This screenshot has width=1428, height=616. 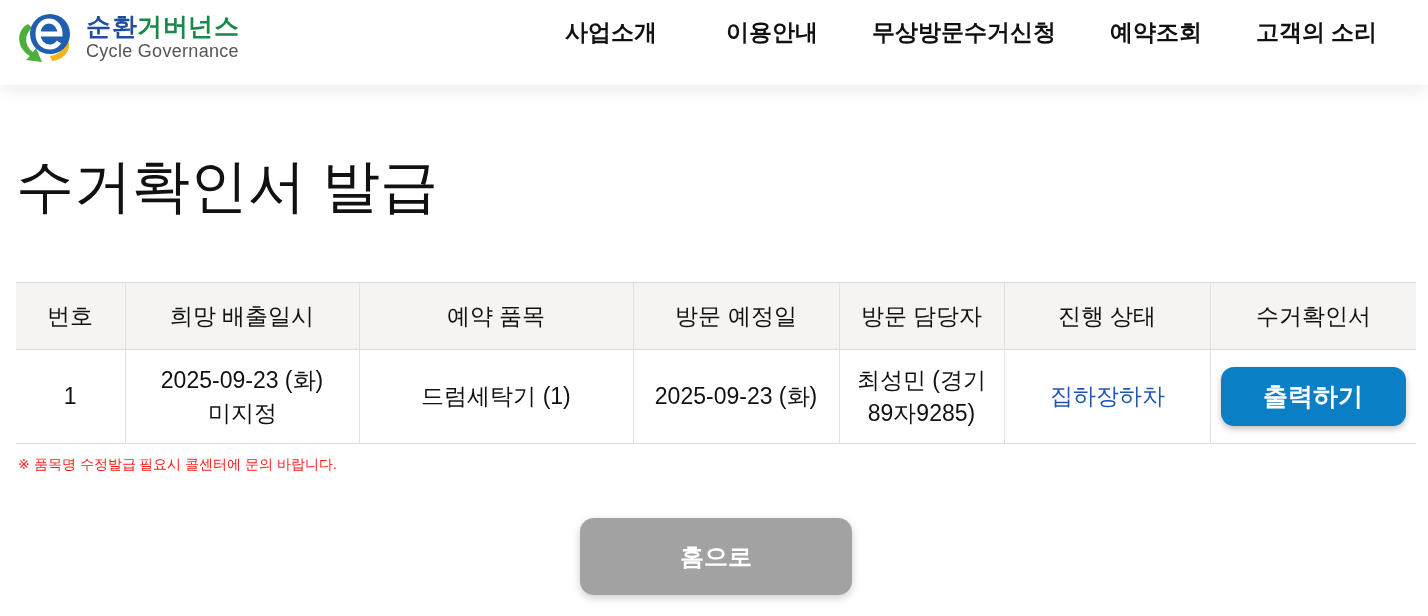 I want to click on notice-text: ※ 품목명 수정발급 필요시 콜센터에 문의 바랍니다., so click(x=178, y=464).